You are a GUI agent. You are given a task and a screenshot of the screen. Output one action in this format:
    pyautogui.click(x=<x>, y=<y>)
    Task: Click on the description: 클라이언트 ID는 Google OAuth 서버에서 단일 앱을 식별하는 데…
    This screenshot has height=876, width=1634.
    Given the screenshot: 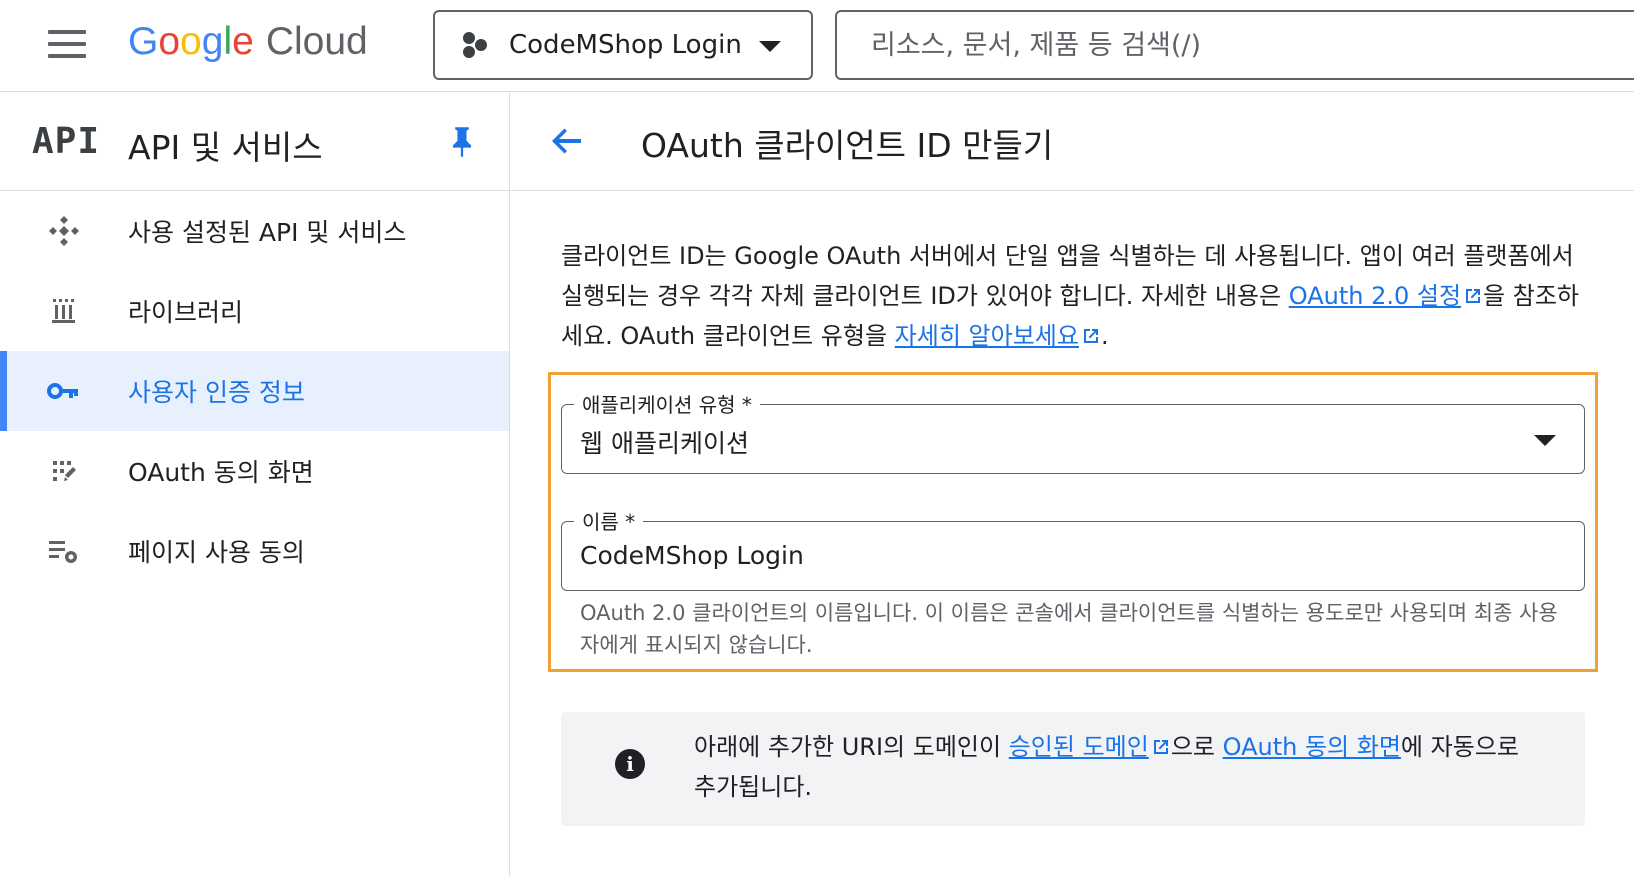 What is the action you would take?
    pyautogui.click(x=1070, y=296)
    